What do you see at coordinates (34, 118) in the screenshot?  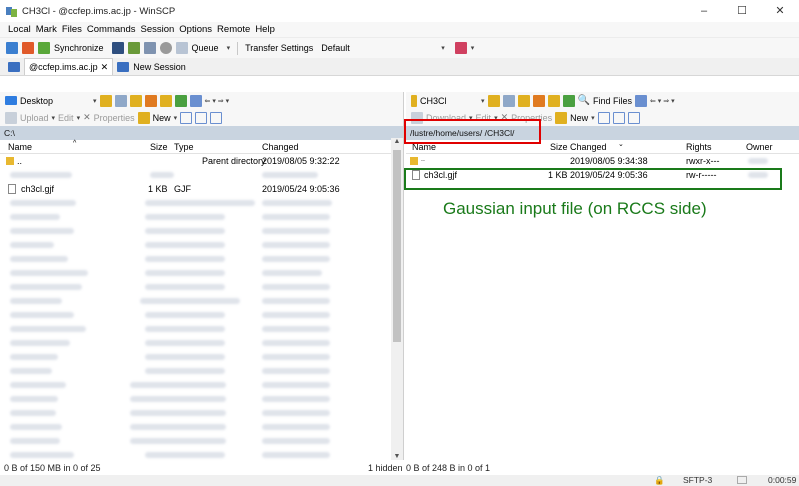 I see `upload-button: Upload` at bounding box center [34, 118].